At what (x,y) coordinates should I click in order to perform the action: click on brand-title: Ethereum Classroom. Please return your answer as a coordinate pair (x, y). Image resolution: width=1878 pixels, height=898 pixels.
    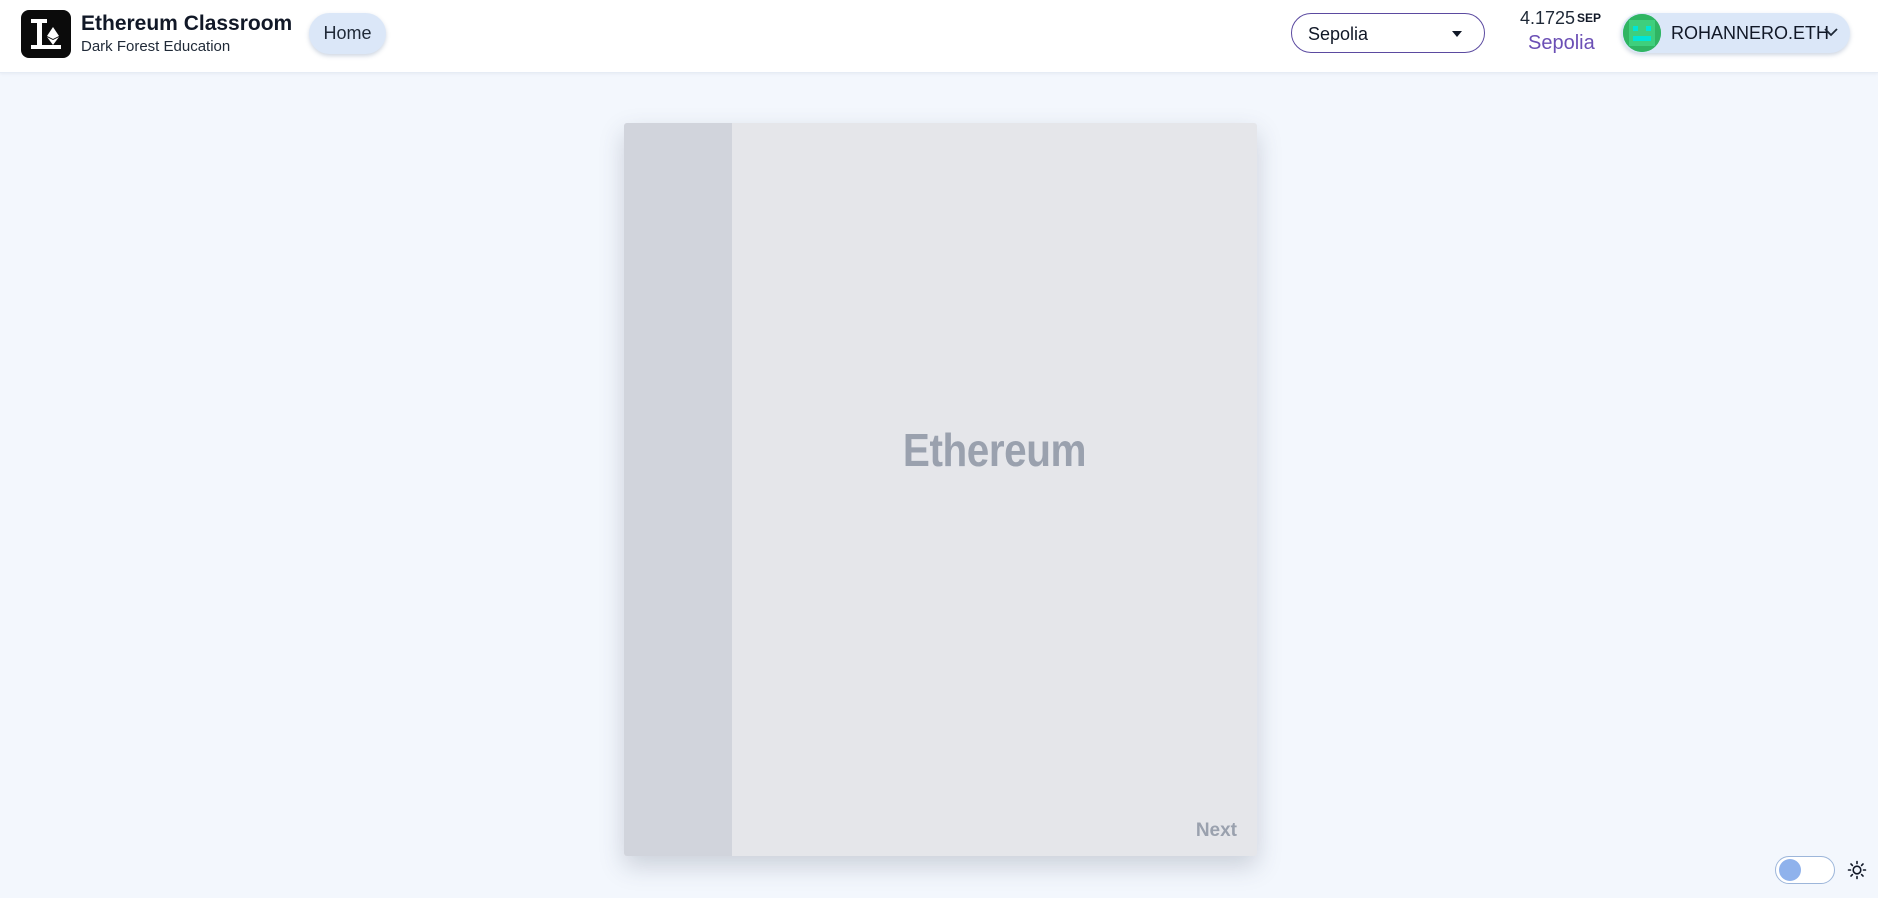
    Looking at the image, I should click on (187, 23).